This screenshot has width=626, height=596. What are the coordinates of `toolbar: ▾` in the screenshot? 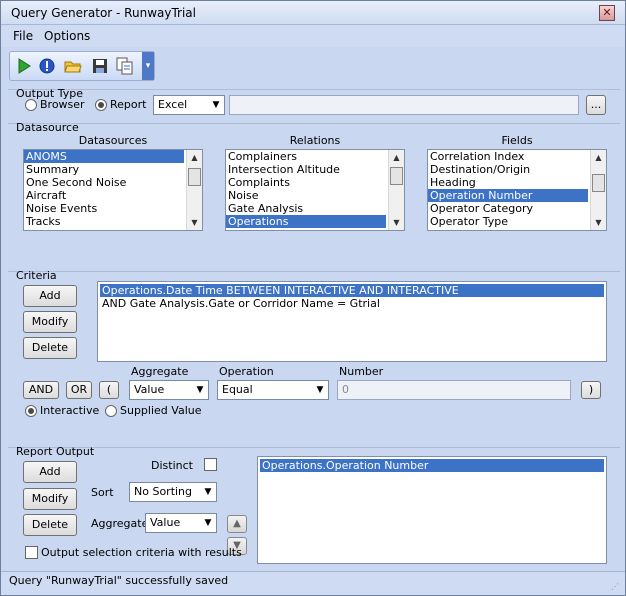 It's located at (82, 66).